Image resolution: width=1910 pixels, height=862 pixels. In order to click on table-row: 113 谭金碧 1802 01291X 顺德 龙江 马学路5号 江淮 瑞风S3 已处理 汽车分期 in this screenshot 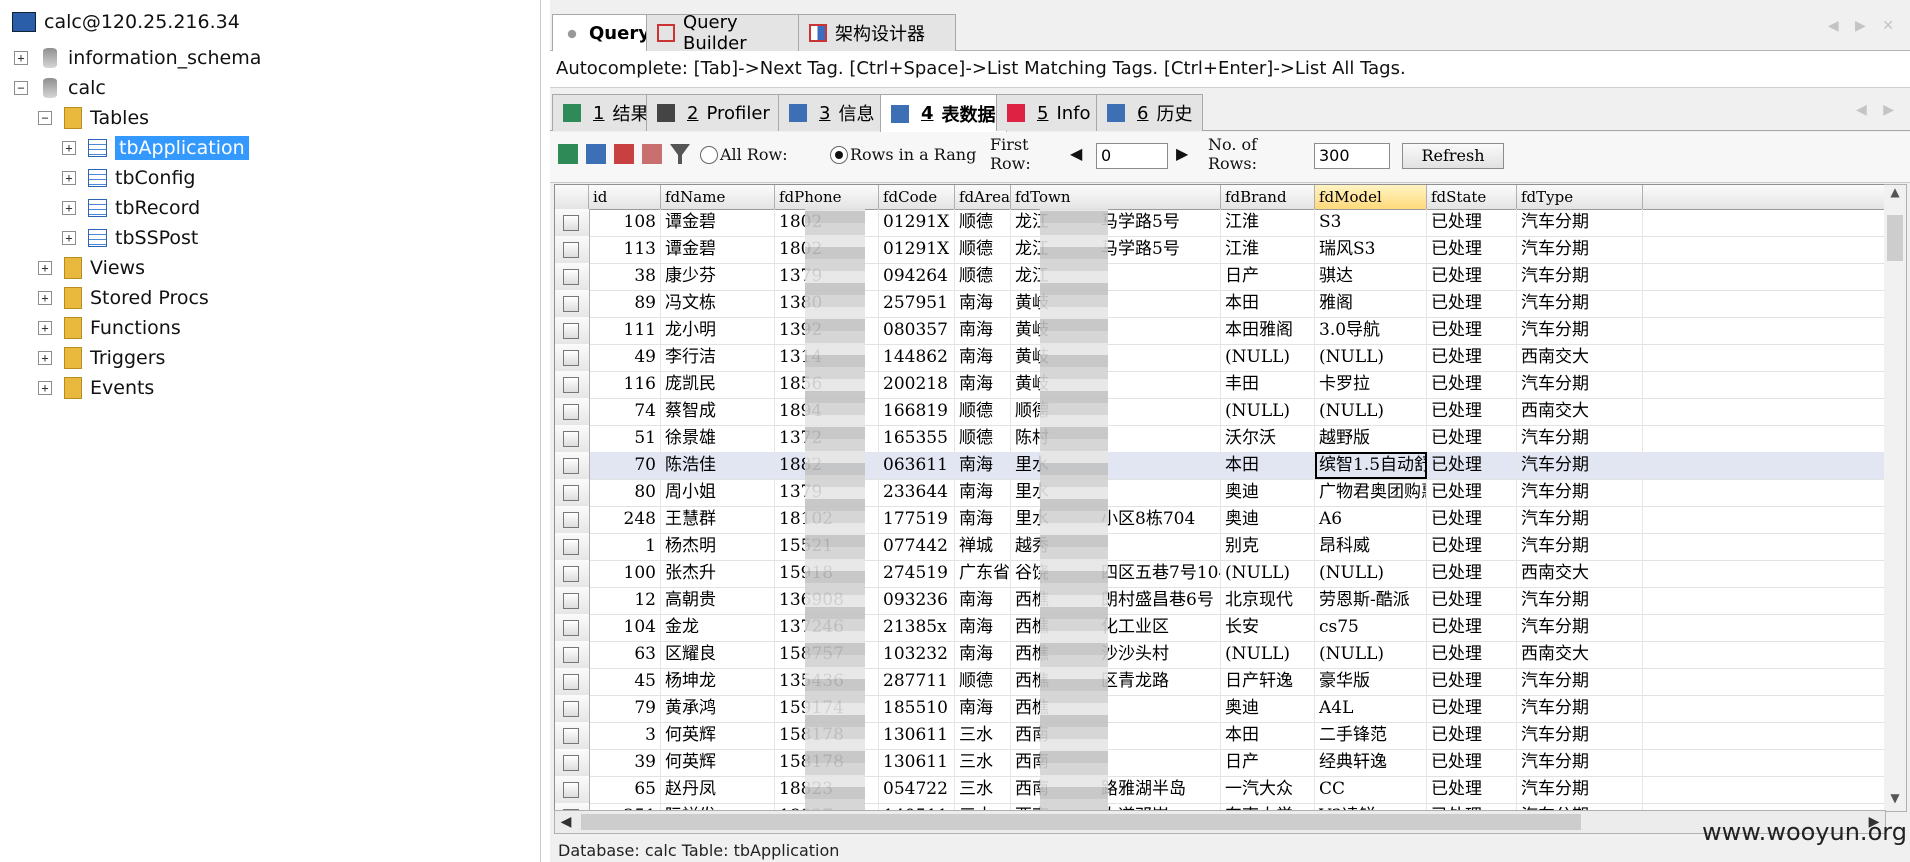, I will do `click(1220, 250)`.